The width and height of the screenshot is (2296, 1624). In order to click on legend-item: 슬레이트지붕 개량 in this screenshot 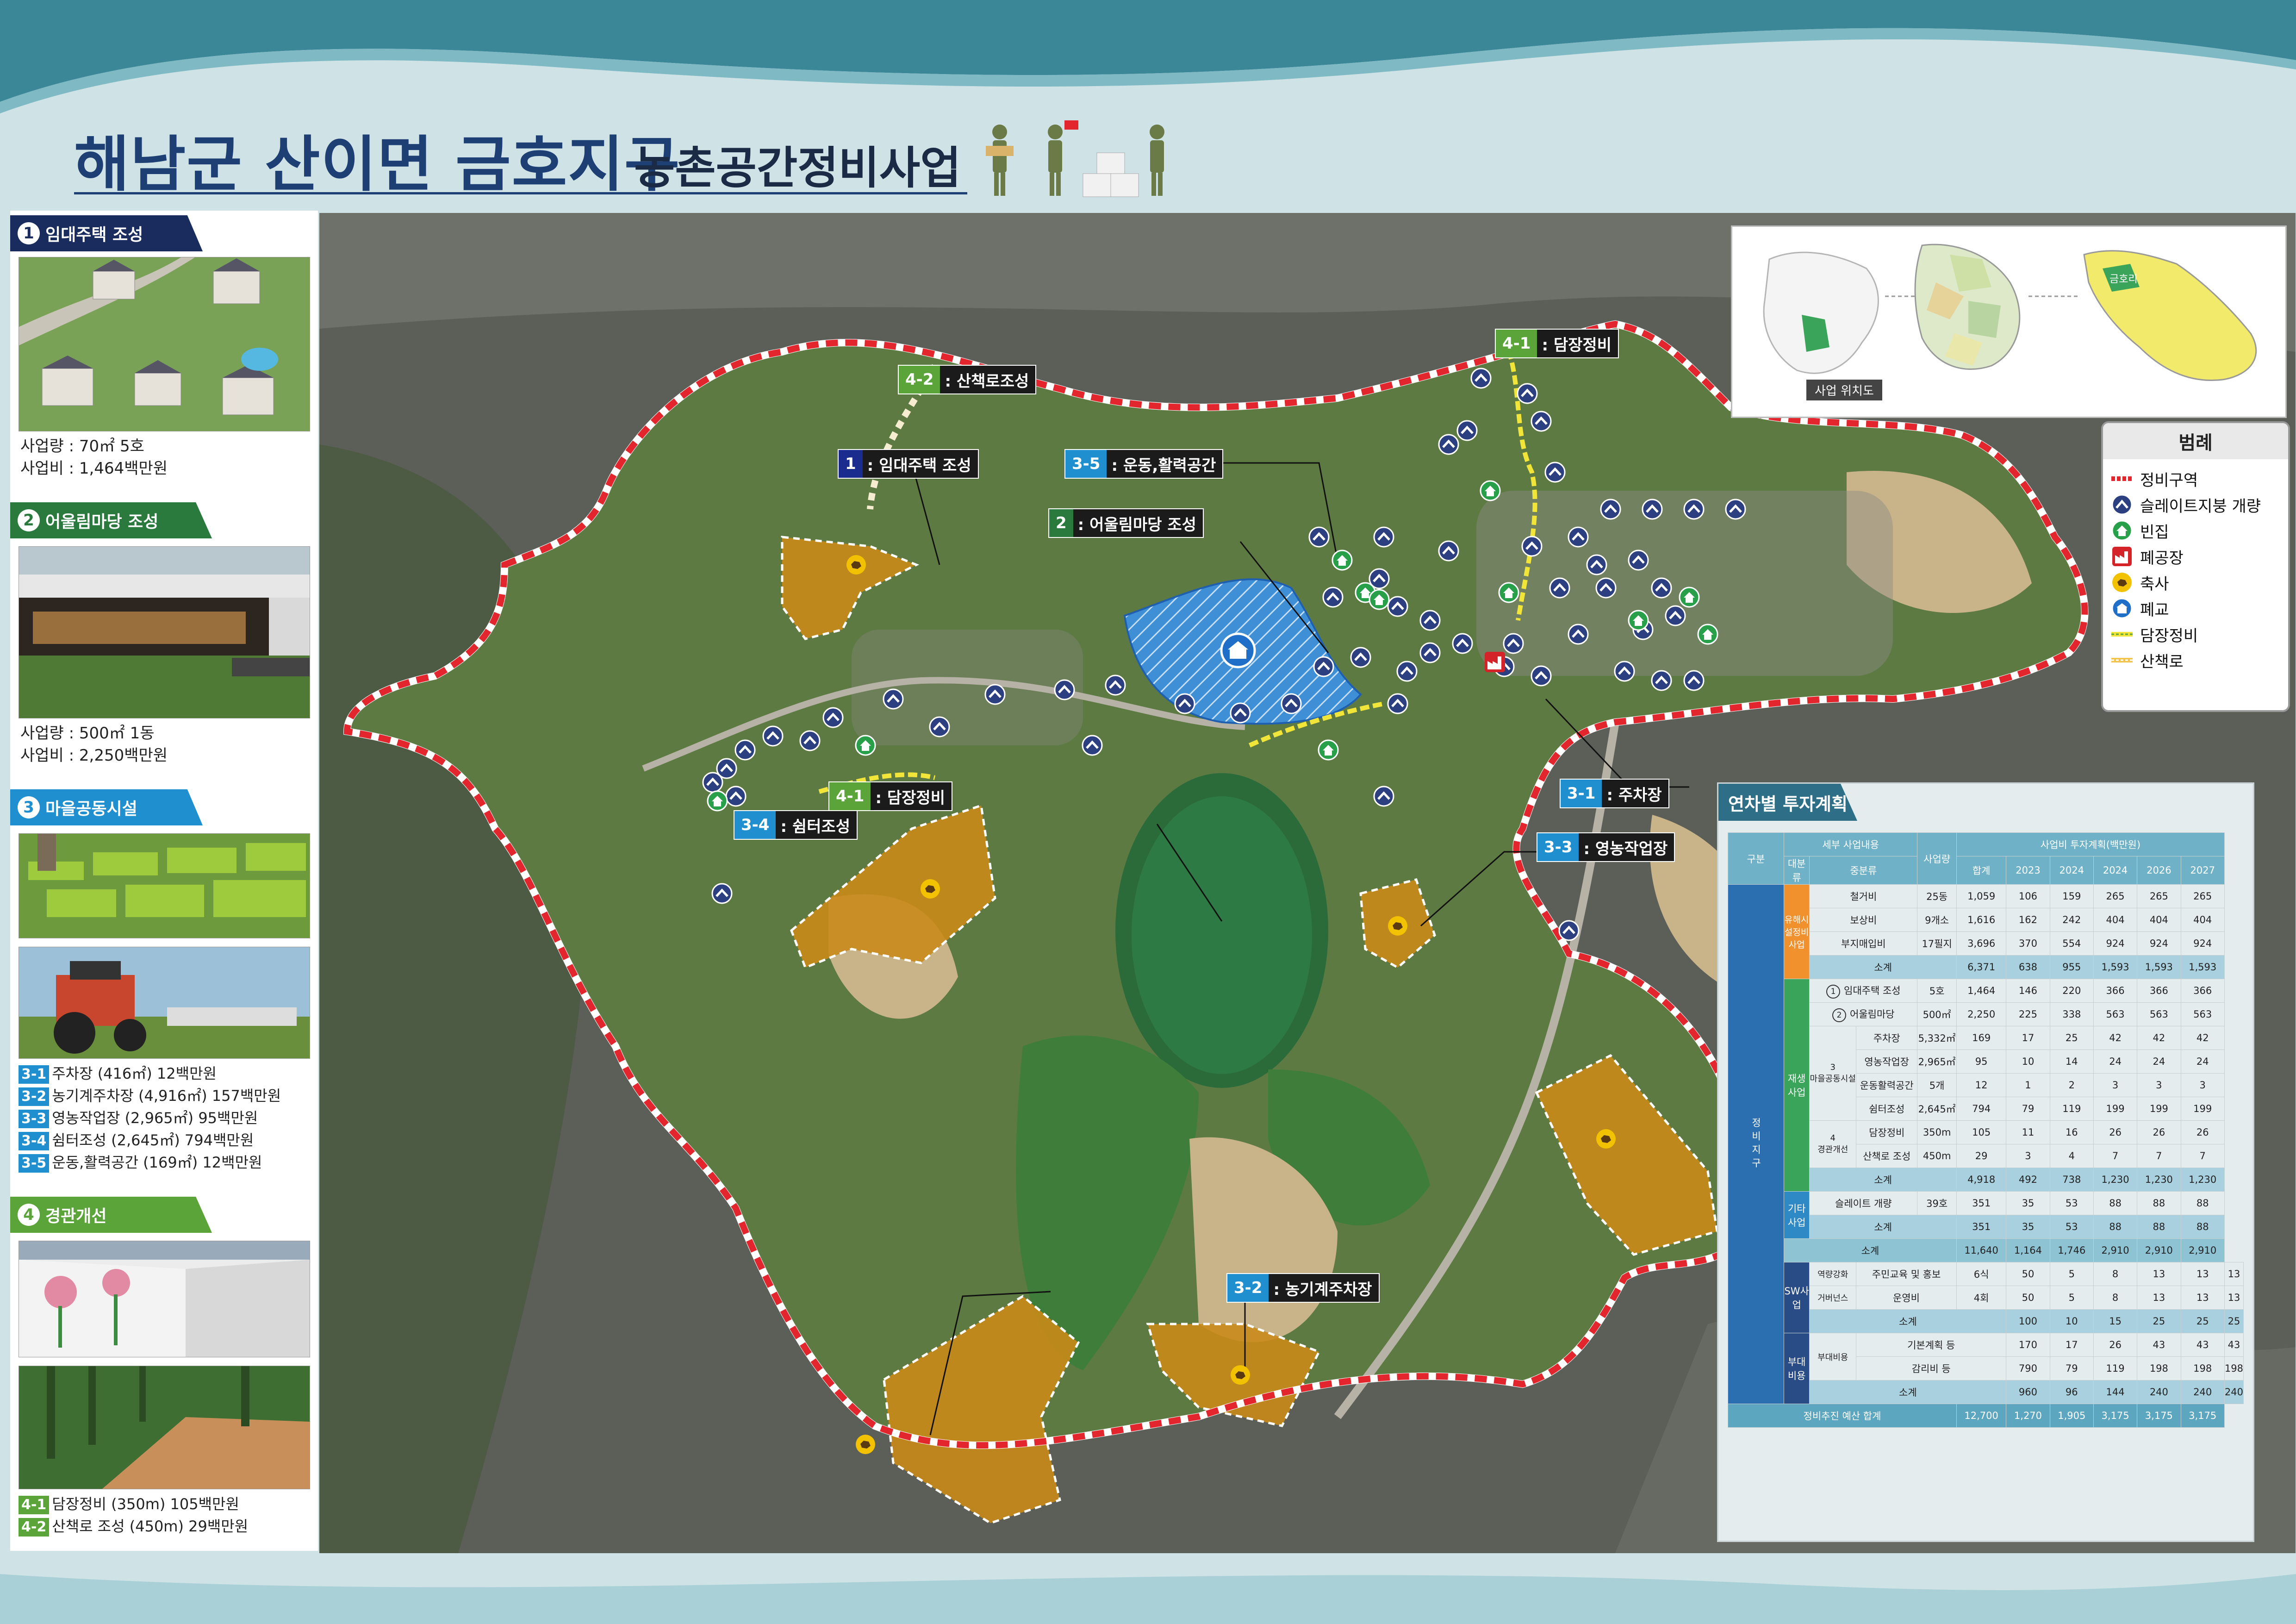, I will do `click(2195, 505)`.